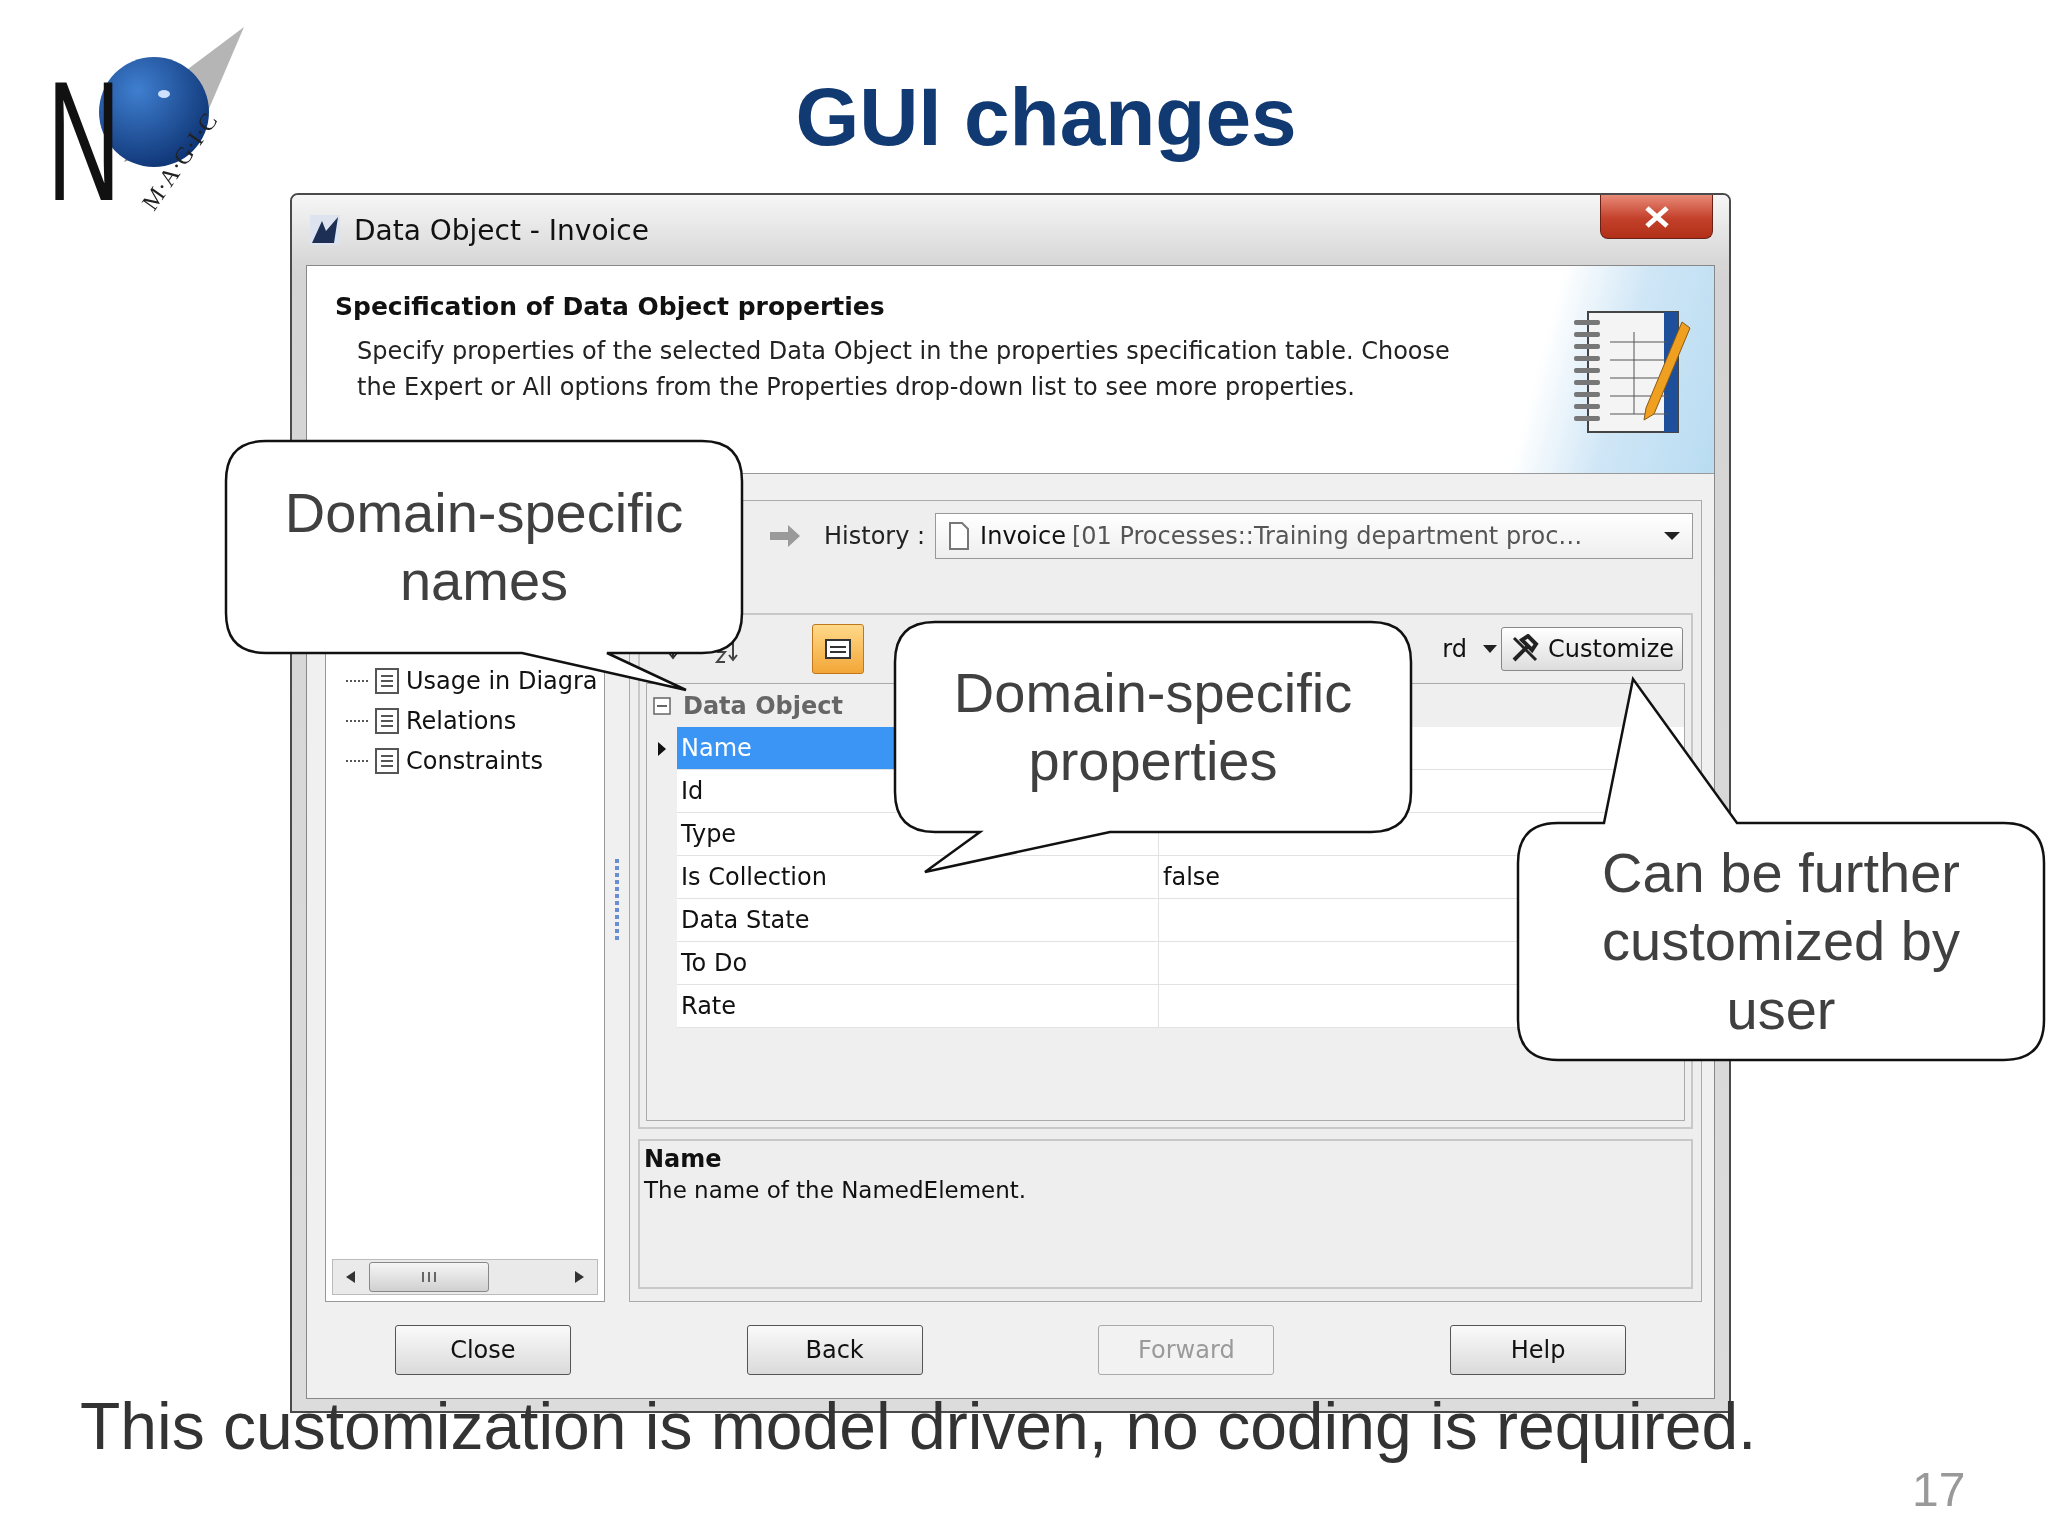 This screenshot has width=2048, height=1536. I want to click on callout-text: Domain-specific names, so click(484, 546).